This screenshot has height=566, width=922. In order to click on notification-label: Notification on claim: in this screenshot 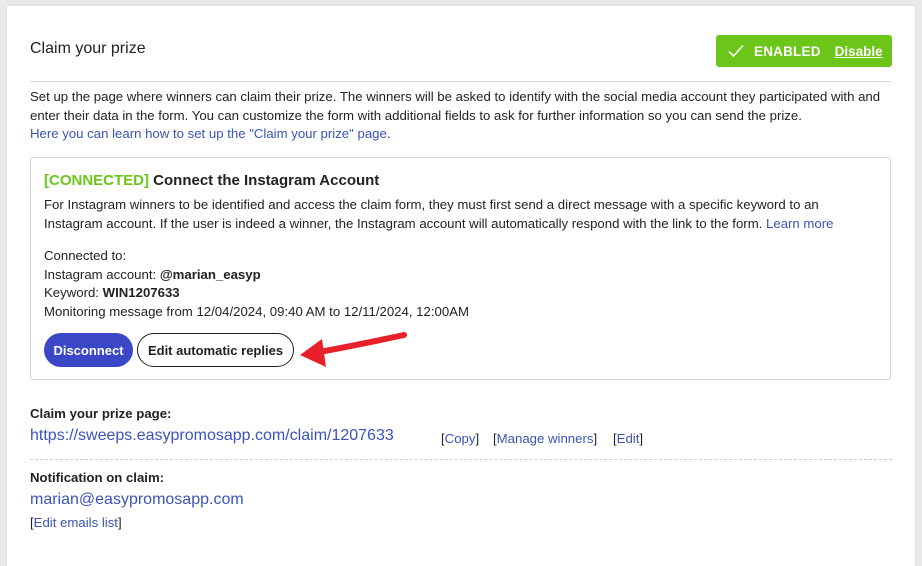, I will do `click(97, 477)`.